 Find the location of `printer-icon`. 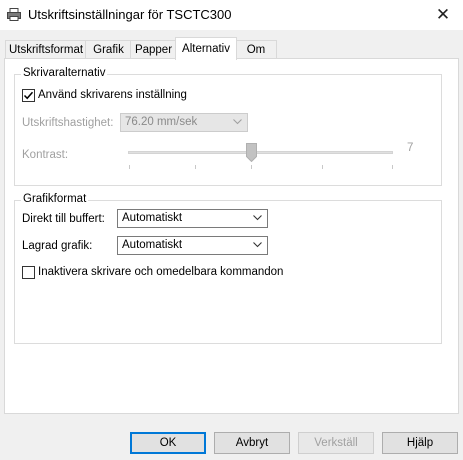

printer-icon is located at coordinates (14, 14).